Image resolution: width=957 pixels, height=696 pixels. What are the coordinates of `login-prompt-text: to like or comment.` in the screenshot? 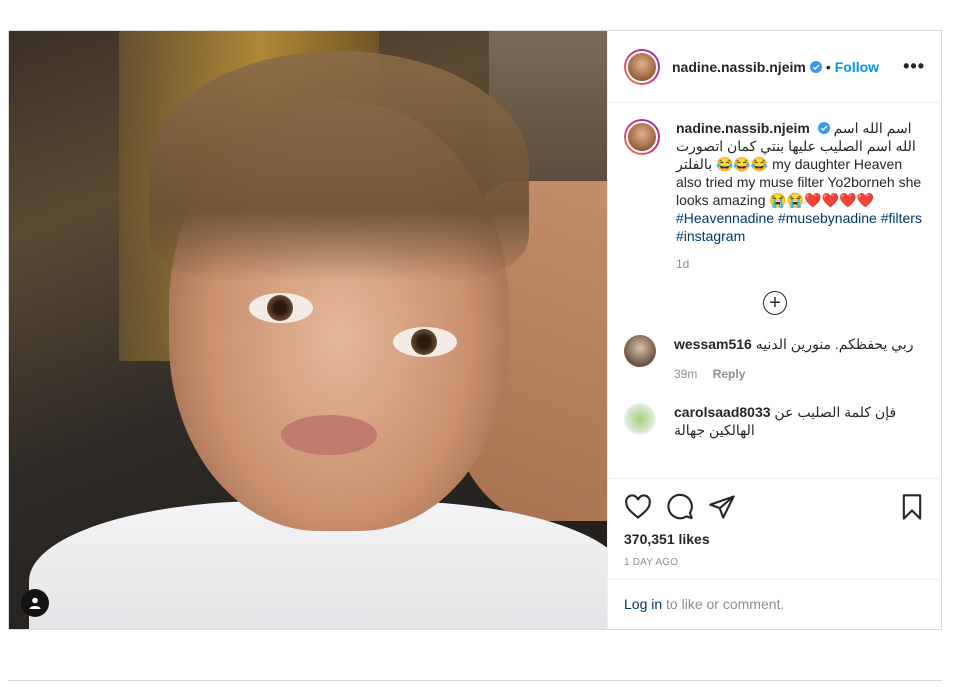 It's located at (723, 604).